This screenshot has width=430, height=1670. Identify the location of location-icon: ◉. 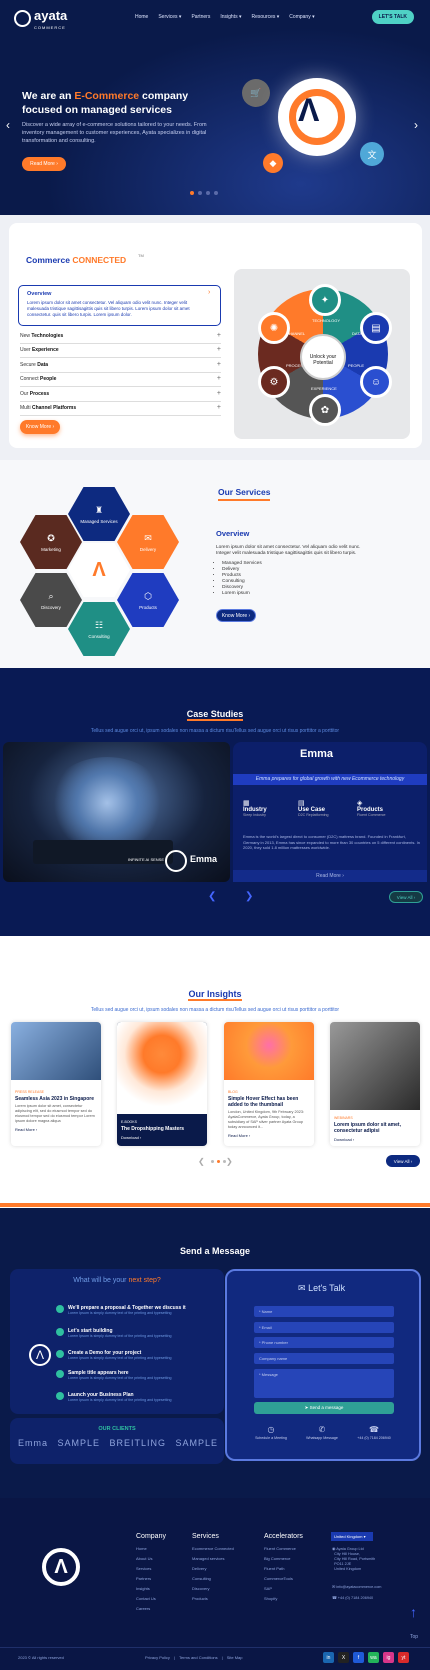
(334, 1549).